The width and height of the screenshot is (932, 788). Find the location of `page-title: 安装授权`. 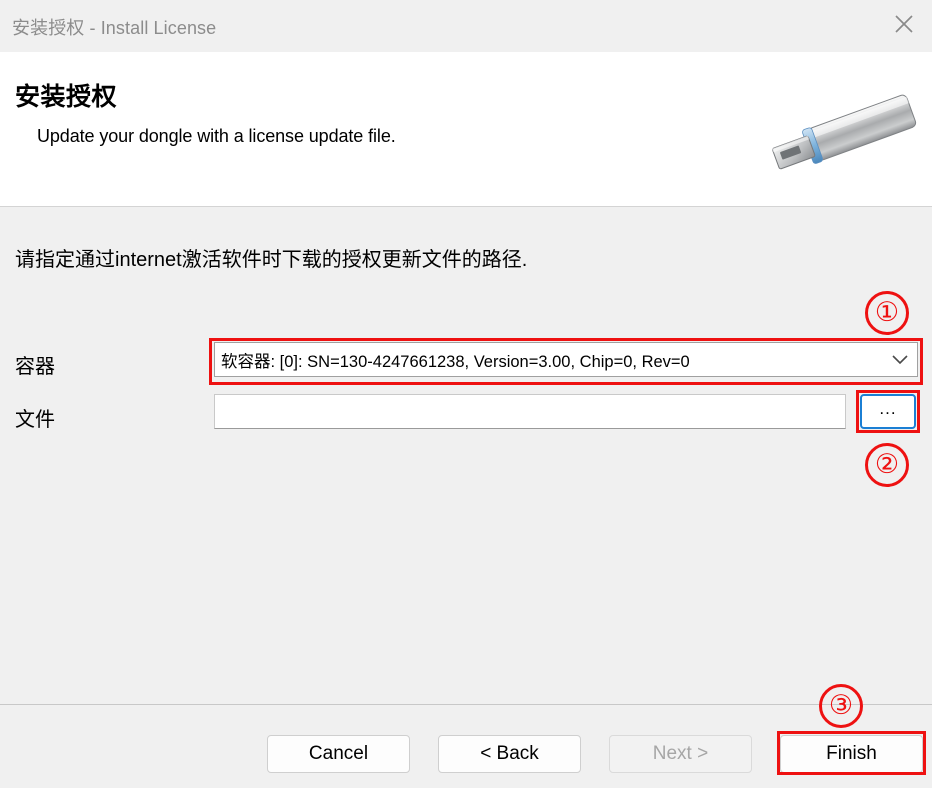

page-title: 安装授权 is located at coordinates (66, 97).